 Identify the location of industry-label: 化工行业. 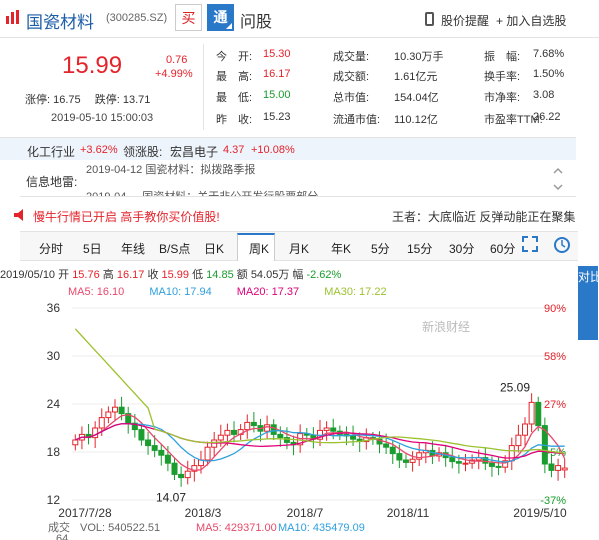
(51, 151).